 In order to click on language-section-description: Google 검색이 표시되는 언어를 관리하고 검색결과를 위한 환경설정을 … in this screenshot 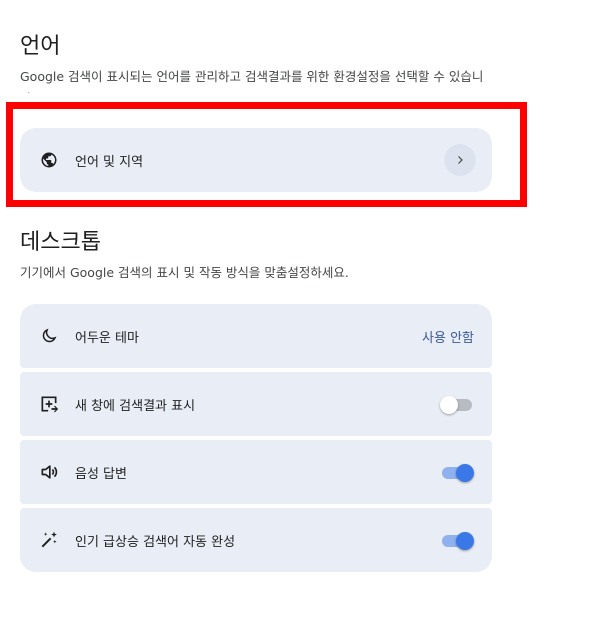, I will do `click(257, 79)`.